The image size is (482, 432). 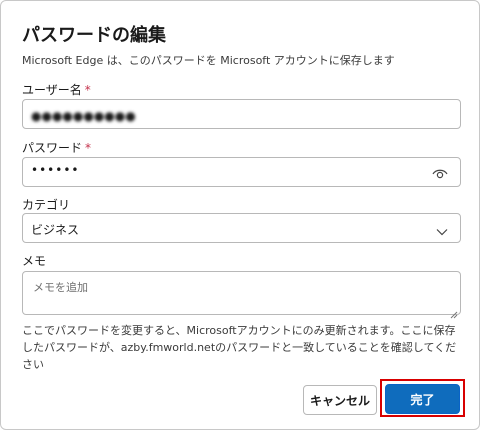 I want to click on dialog-title: パスワードの編集, so click(x=94, y=35).